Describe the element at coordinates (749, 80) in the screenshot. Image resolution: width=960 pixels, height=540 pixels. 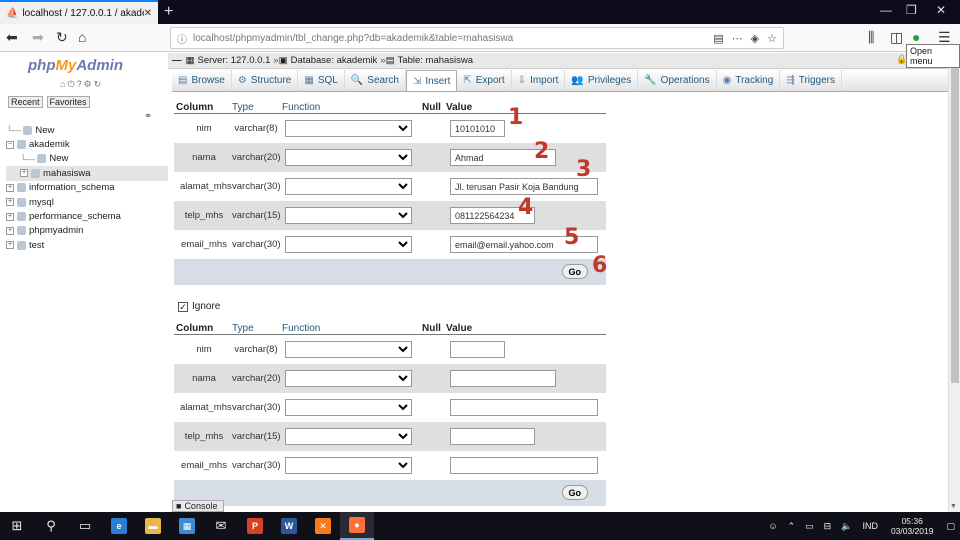
I see `tab-tracking: ◉ Tracking` at that location.